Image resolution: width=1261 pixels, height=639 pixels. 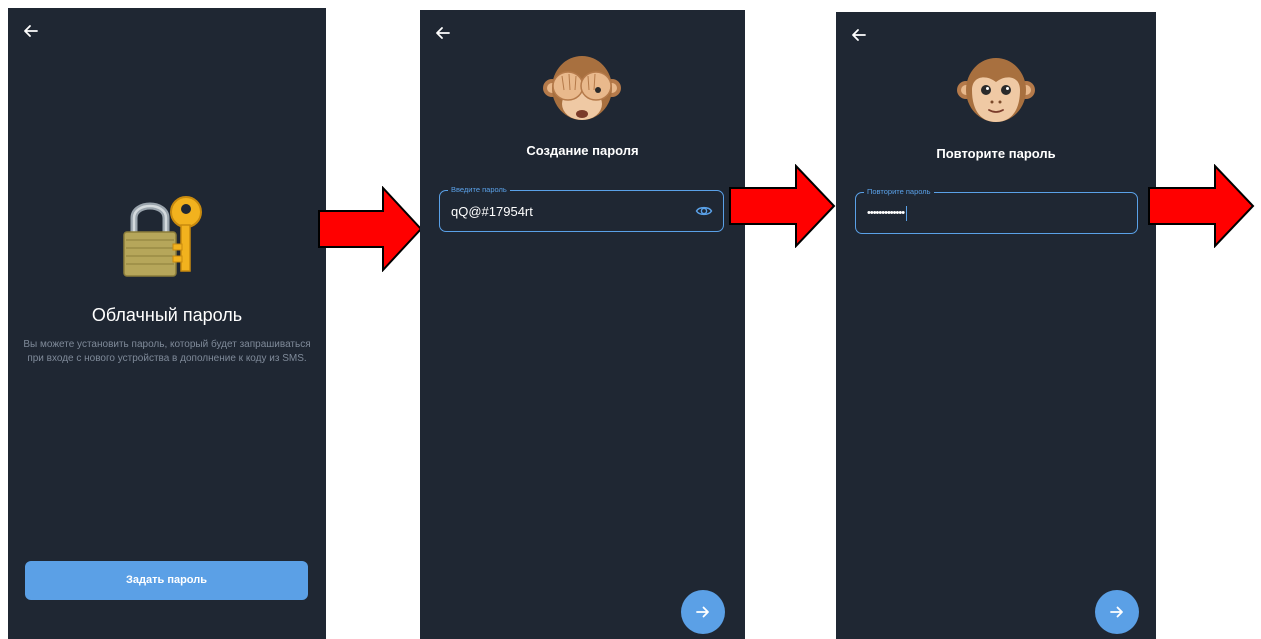 What do you see at coordinates (581, 208) in the screenshot?
I see `password-field: Введите пароль qQ@#17954rt` at bounding box center [581, 208].